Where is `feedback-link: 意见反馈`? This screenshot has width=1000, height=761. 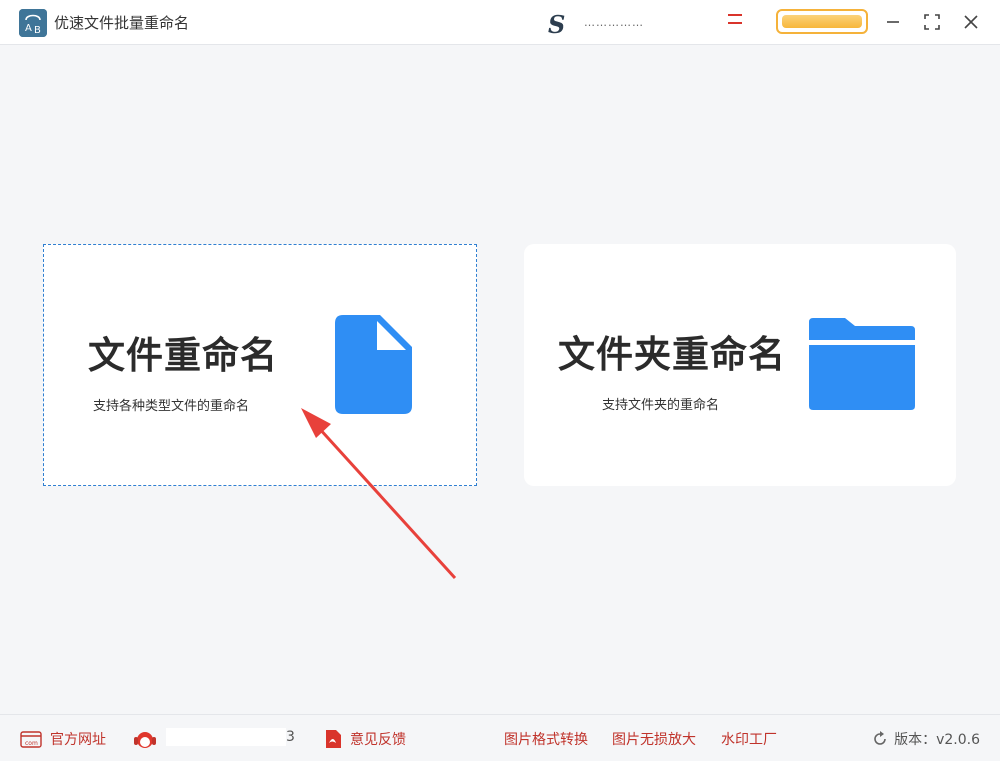 feedback-link: 意见反馈 is located at coordinates (365, 739).